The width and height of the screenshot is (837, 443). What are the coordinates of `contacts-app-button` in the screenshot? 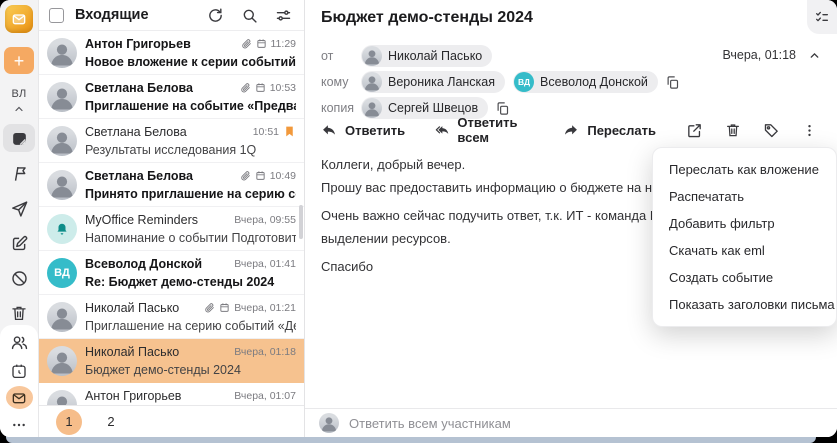 It's located at (19, 343).